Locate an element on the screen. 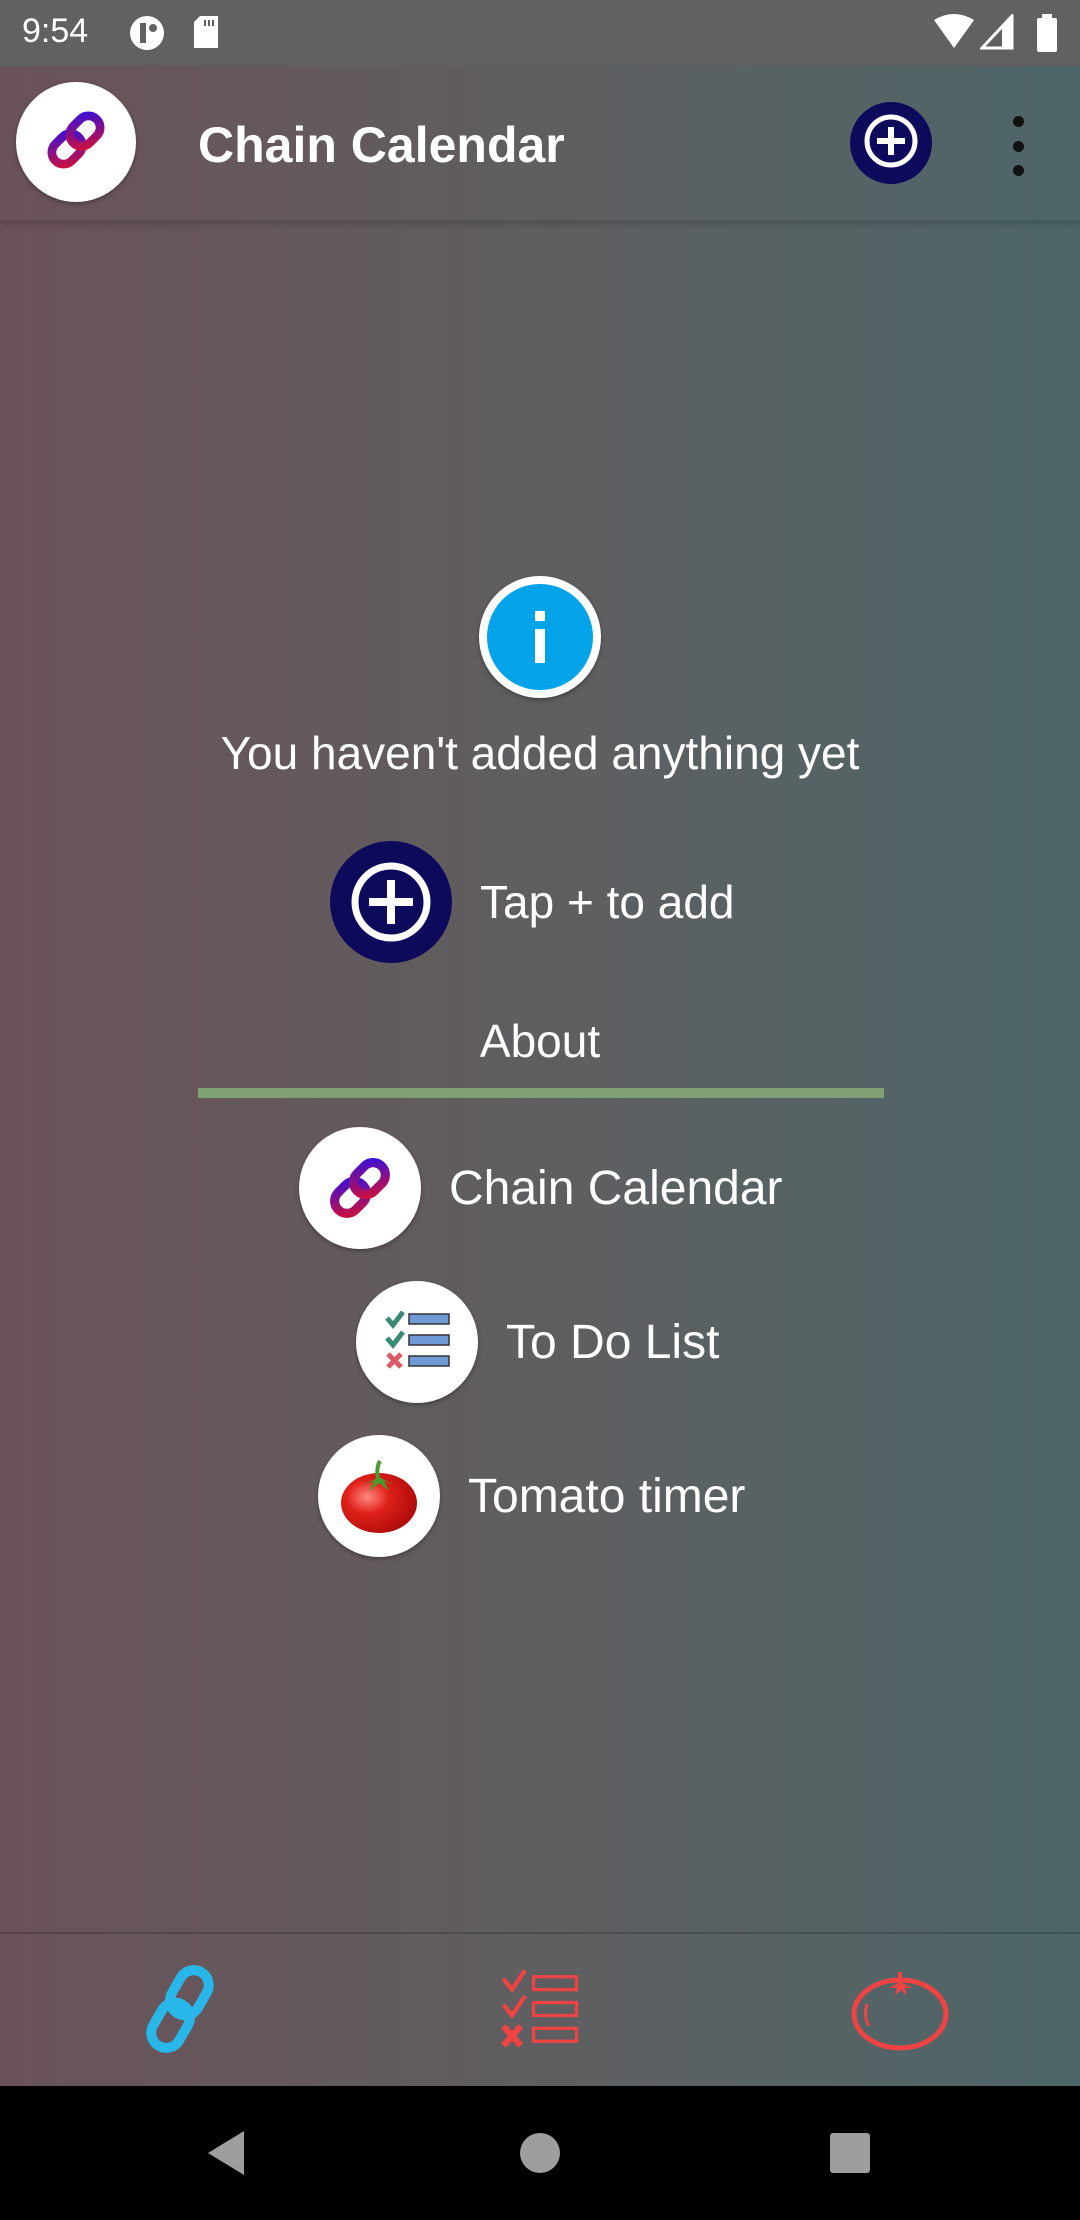  system-navigation-bar is located at coordinates (540, 2153).